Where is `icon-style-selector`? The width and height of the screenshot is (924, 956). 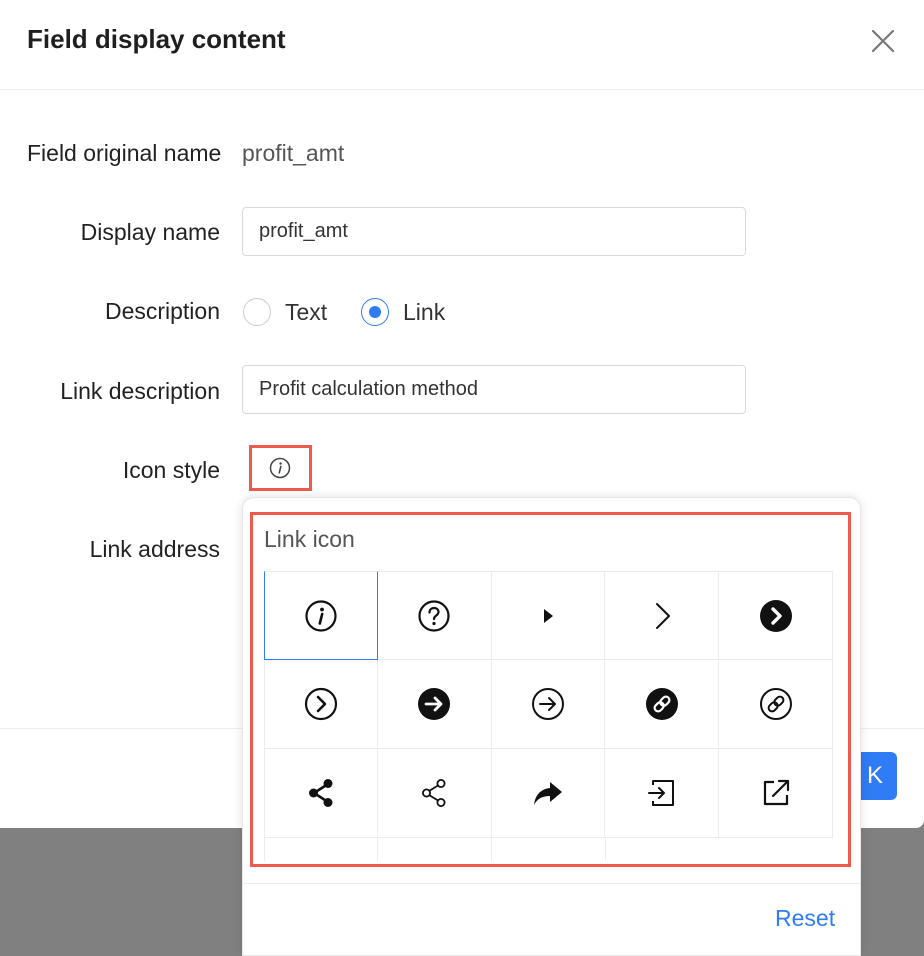
icon-style-selector is located at coordinates (280, 468).